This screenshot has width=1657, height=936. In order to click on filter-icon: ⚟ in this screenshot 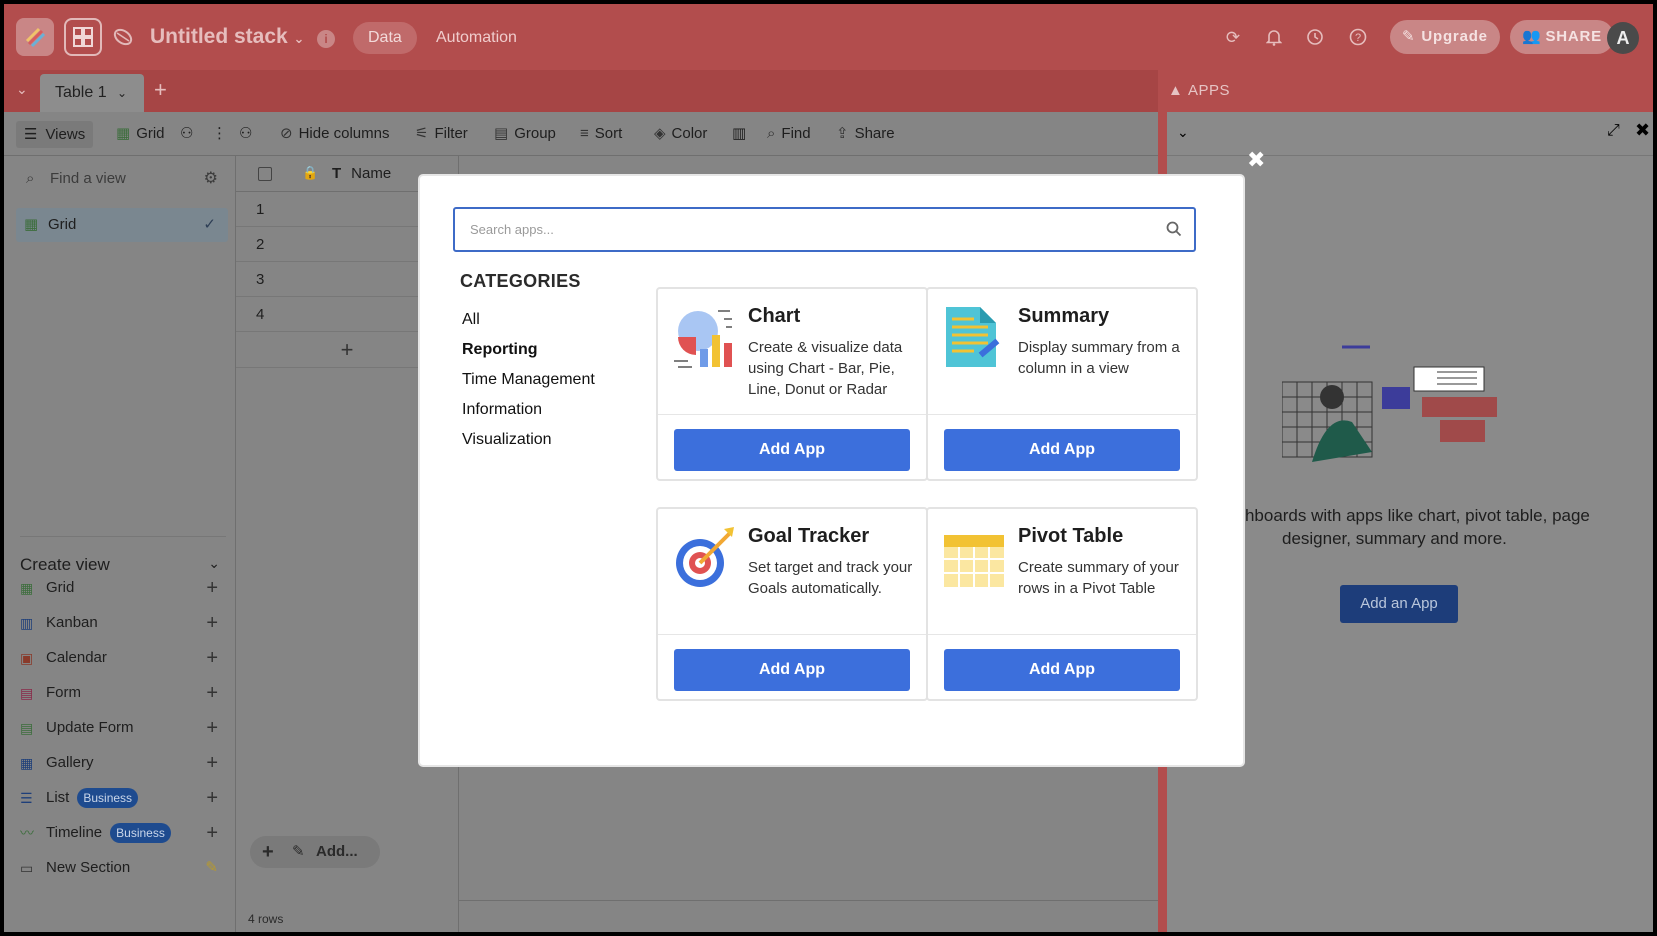, I will do `click(422, 133)`.